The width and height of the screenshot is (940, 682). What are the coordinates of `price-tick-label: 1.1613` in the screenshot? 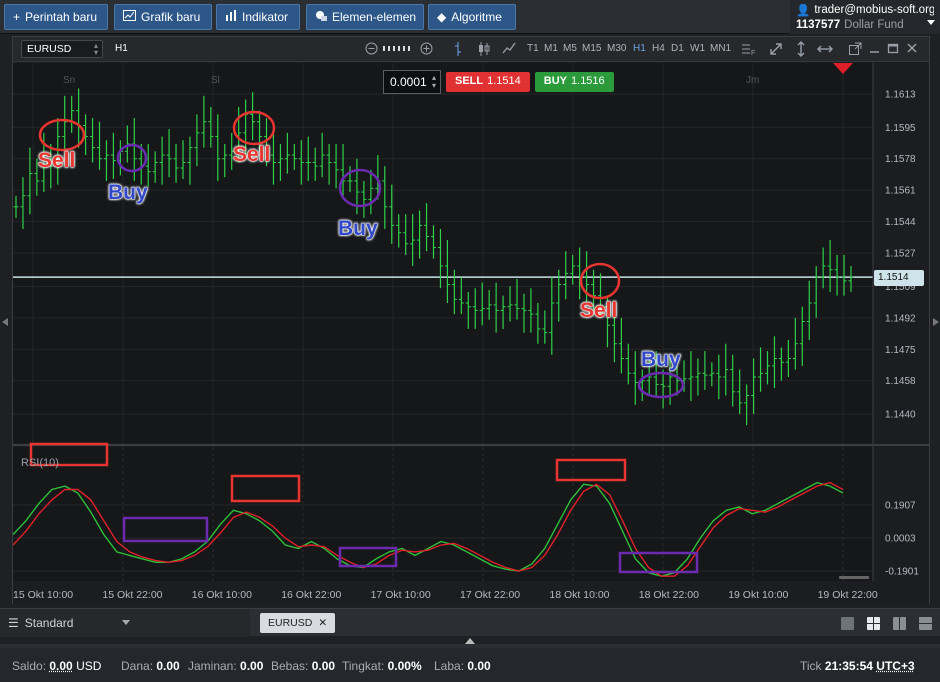 It's located at (900, 95).